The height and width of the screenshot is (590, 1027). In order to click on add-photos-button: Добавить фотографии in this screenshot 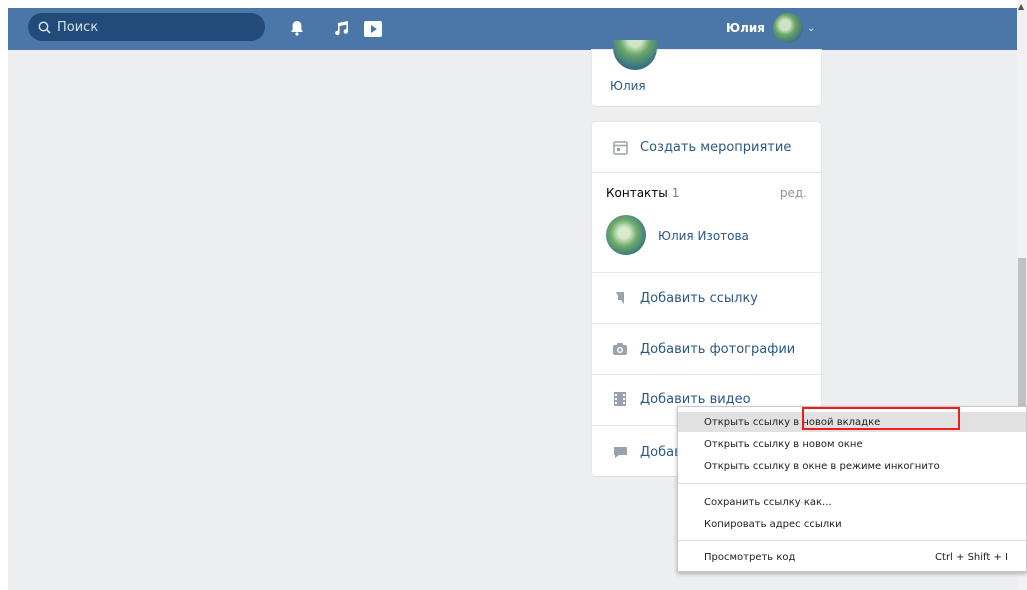, I will do `click(706, 349)`.